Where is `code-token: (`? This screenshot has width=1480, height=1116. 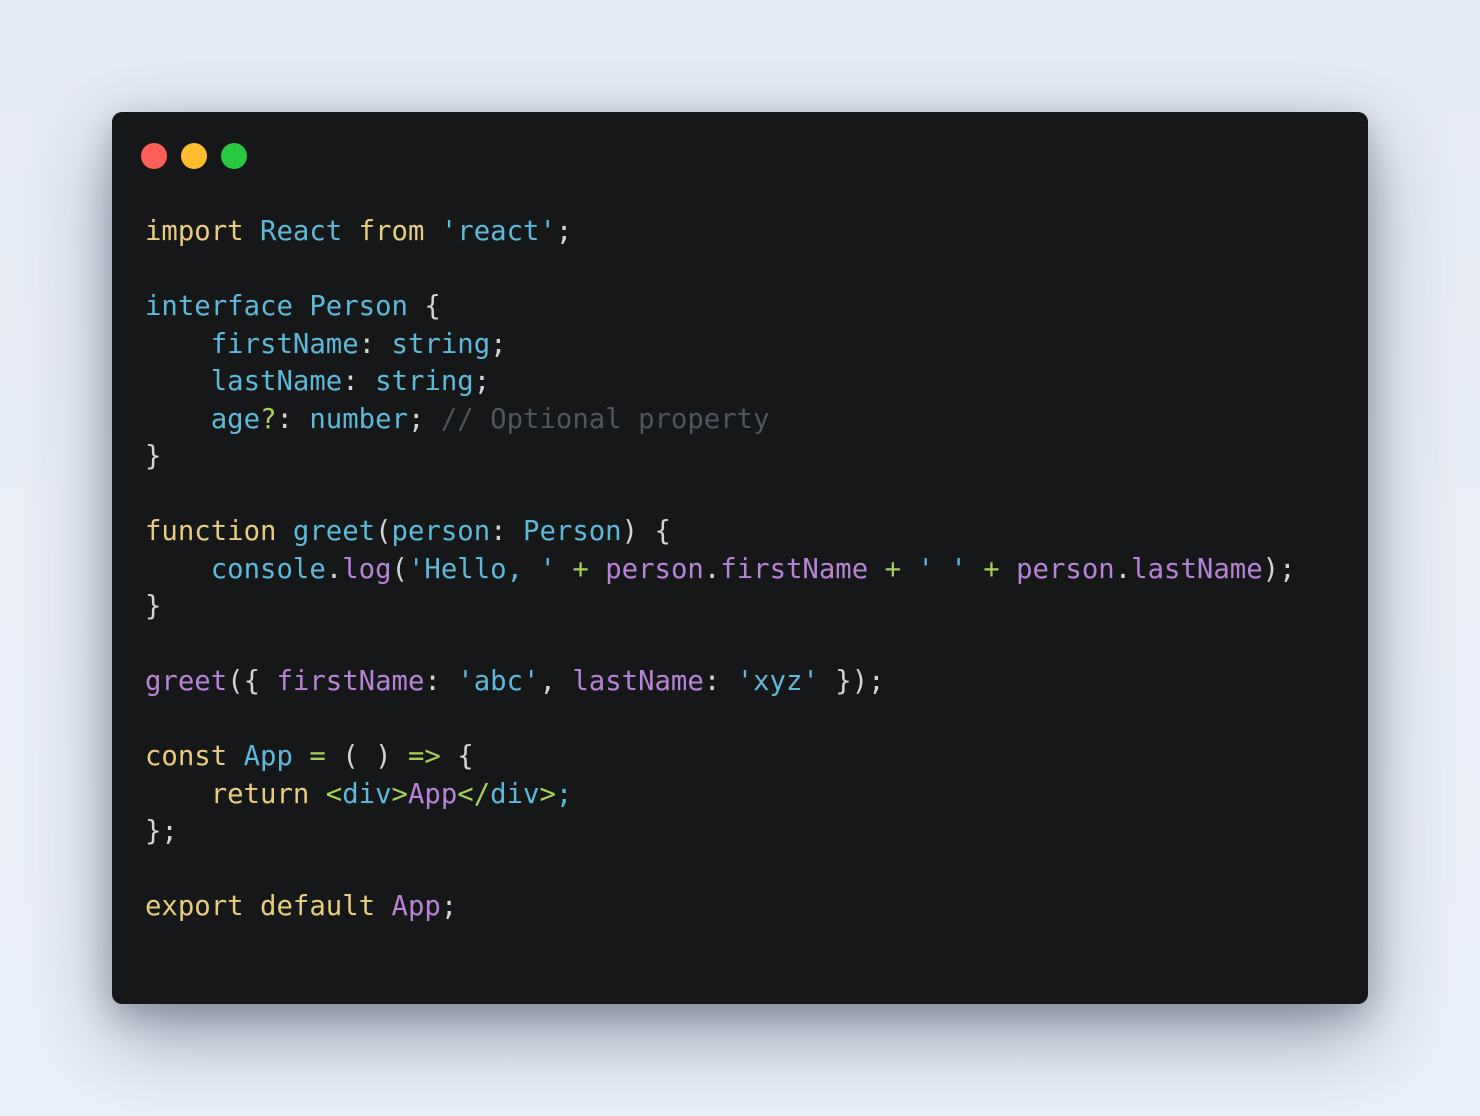 code-token: ( is located at coordinates (399, 569).